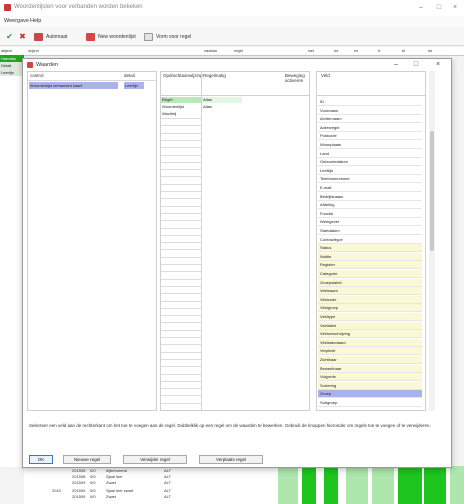 Image resolution: width=464 pixels, height=504 pixels. What do you see at coordinates (370, 248) in the screenshot?
I see `value-list-item: Status` at bounding box center [370, 248].